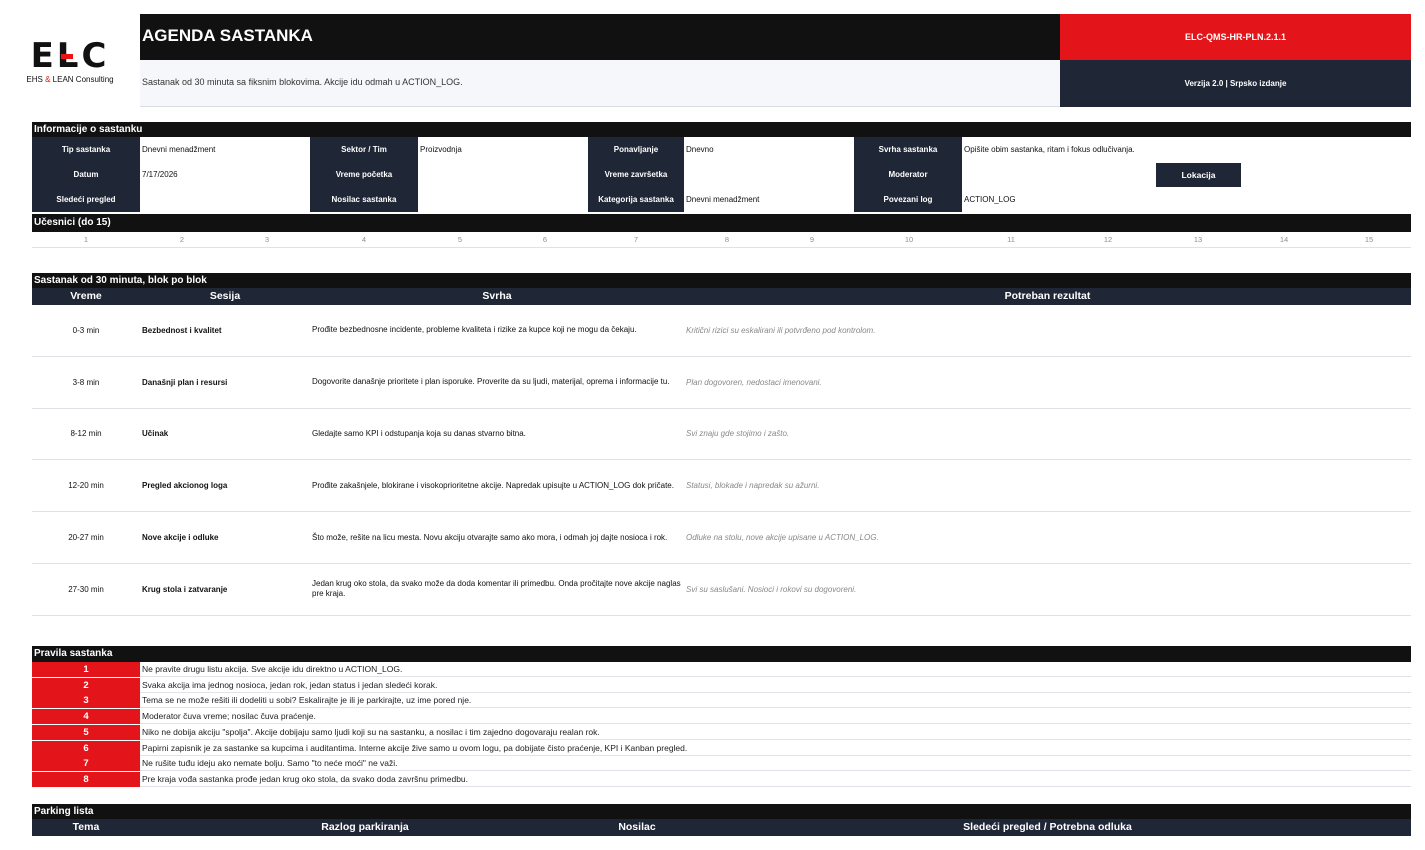 The width and height of the screenshot is (1425, 850). Describe the element at coordinates (769, 199) in the screenshot. I see `field-category: Dnevni menadžment` at that location.